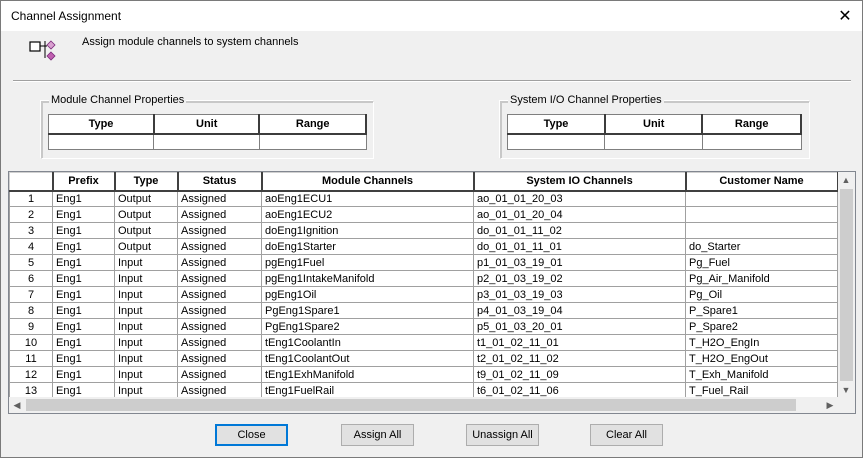 Image resolution: width=863 pixels, height=458 pixels. What do you see at coordinates (579, 246) in the screenshot?
I see `system-channel-cell: do_01_01_11_01` at bounding box center [579, 246].